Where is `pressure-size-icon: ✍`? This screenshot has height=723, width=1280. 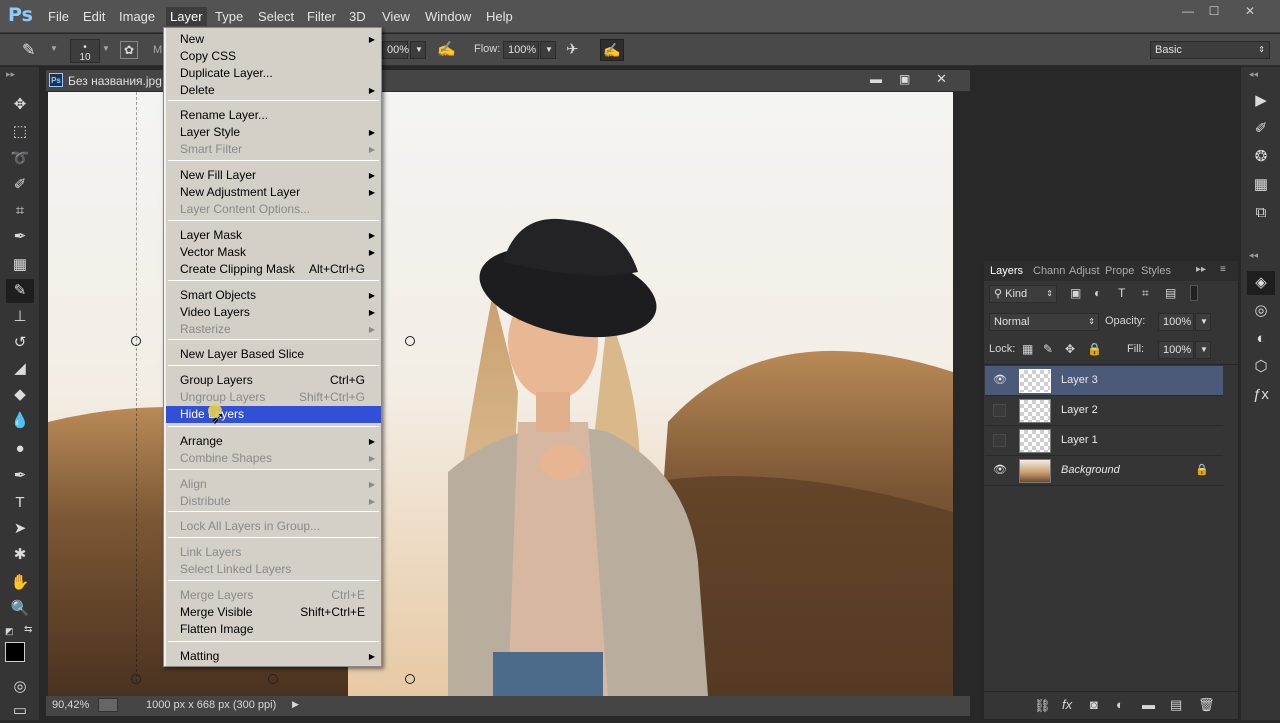
pressure-size-icon: ✍ is located at coordinates (612, 50).